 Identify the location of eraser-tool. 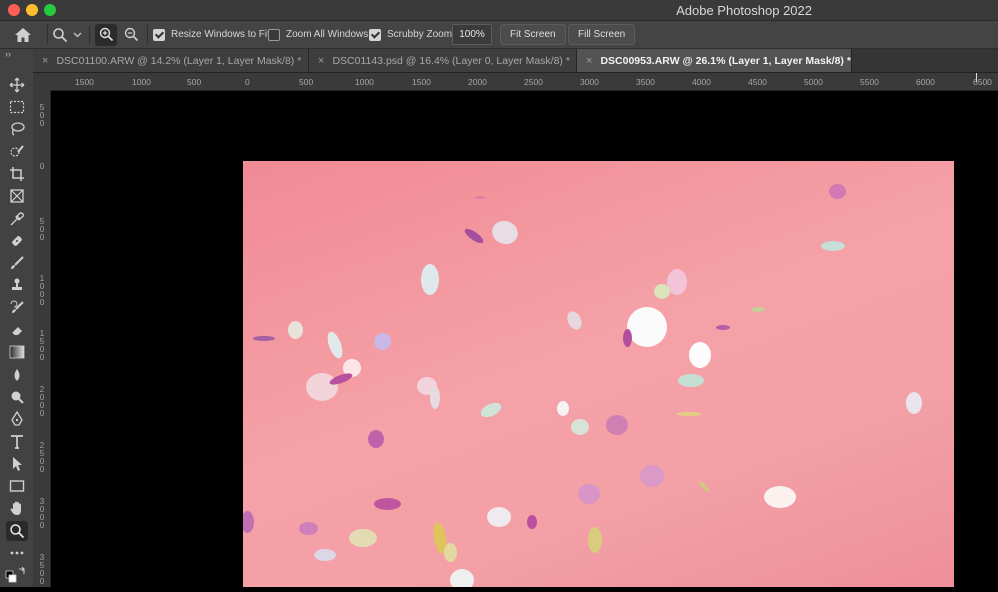
(17, 330).